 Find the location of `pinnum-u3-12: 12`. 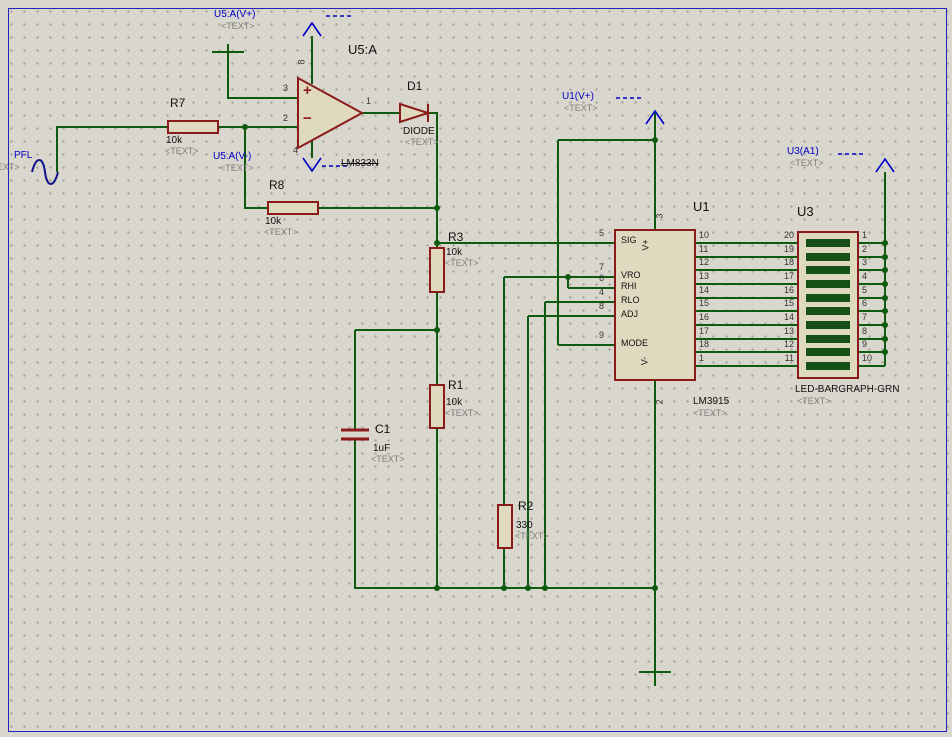

pinnum-u3-12: 12 is located at coordinates (788, 344).